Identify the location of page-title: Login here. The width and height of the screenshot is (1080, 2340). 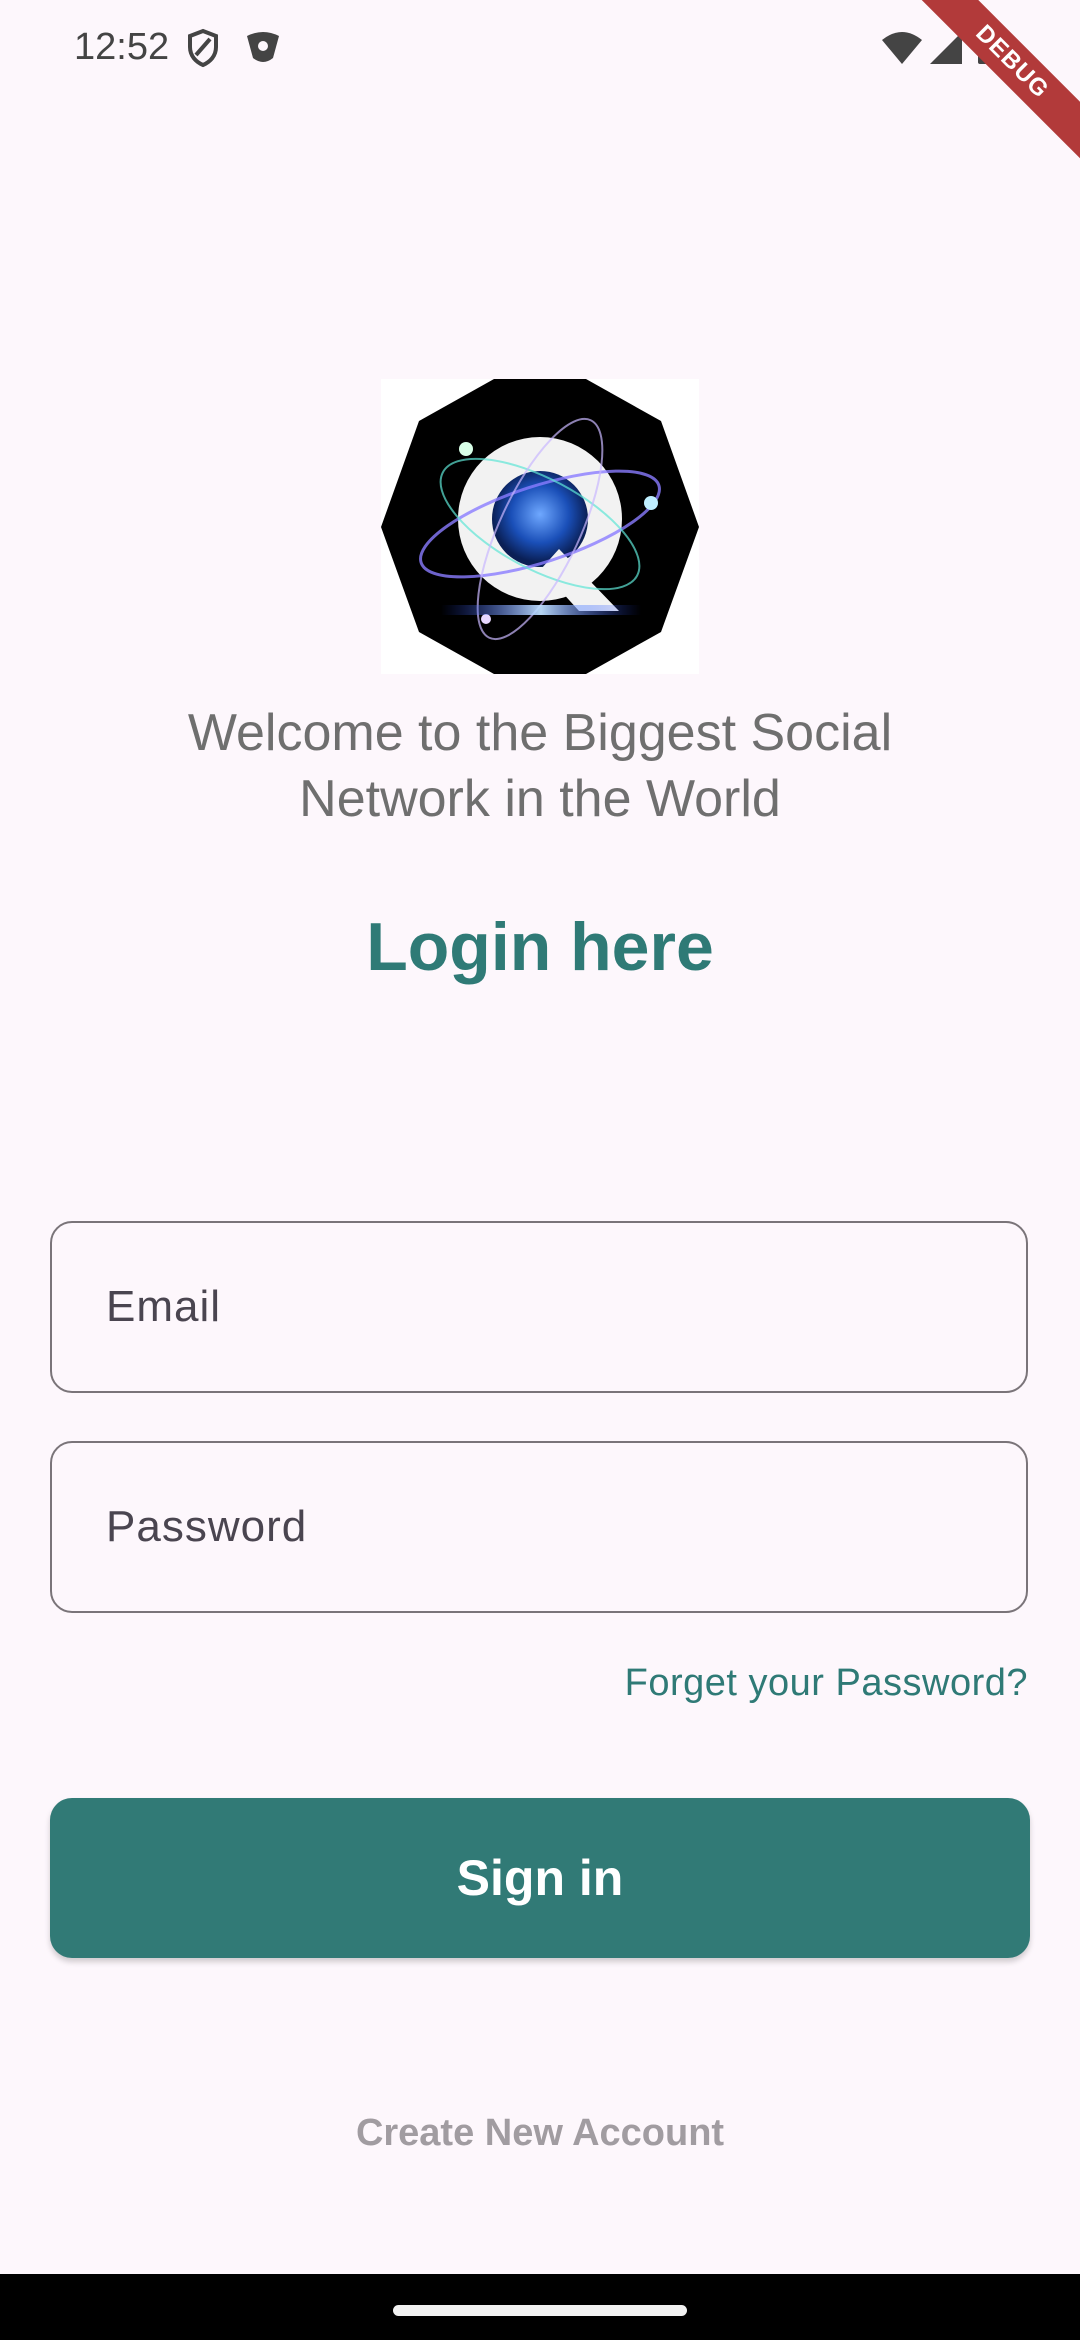
(540, 947).